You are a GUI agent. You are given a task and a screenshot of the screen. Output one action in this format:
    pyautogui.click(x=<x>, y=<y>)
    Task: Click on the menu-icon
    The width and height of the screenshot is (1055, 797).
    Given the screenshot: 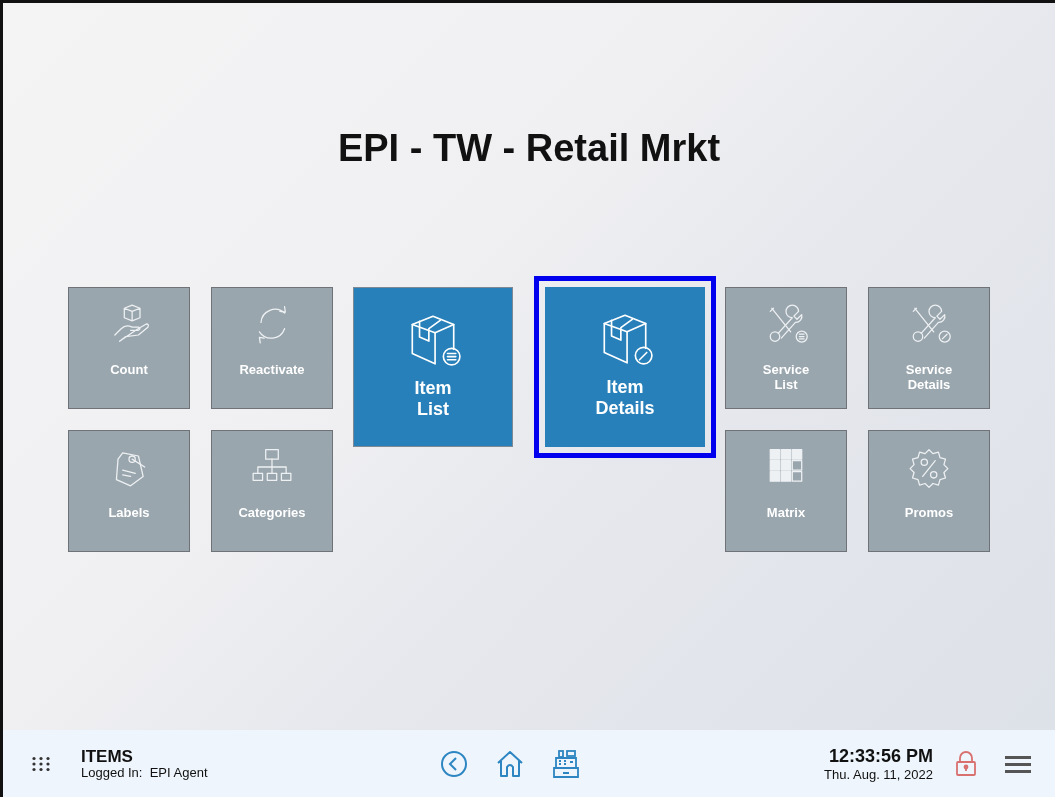 What is the action you would take?
    pyautogui.click(x=1018, y=763)
    